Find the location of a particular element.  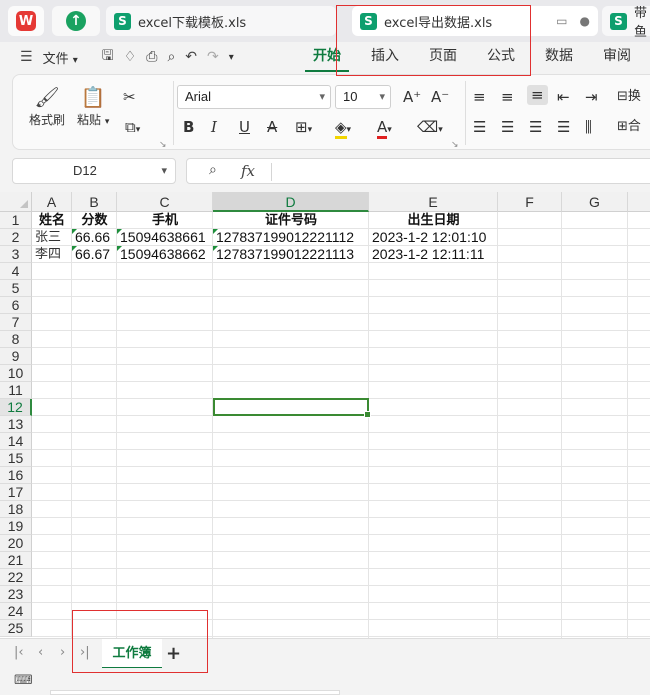

fx-icon: fx is located at coordinates (248, 171).